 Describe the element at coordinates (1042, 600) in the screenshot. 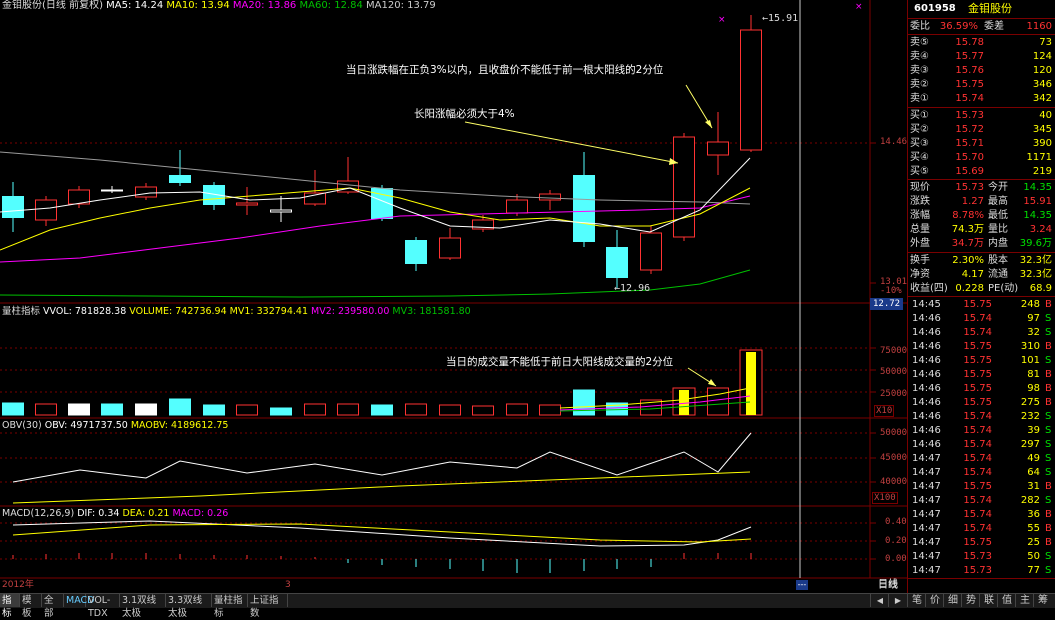

I see `toolbar-icon-7: 筹` at that location.